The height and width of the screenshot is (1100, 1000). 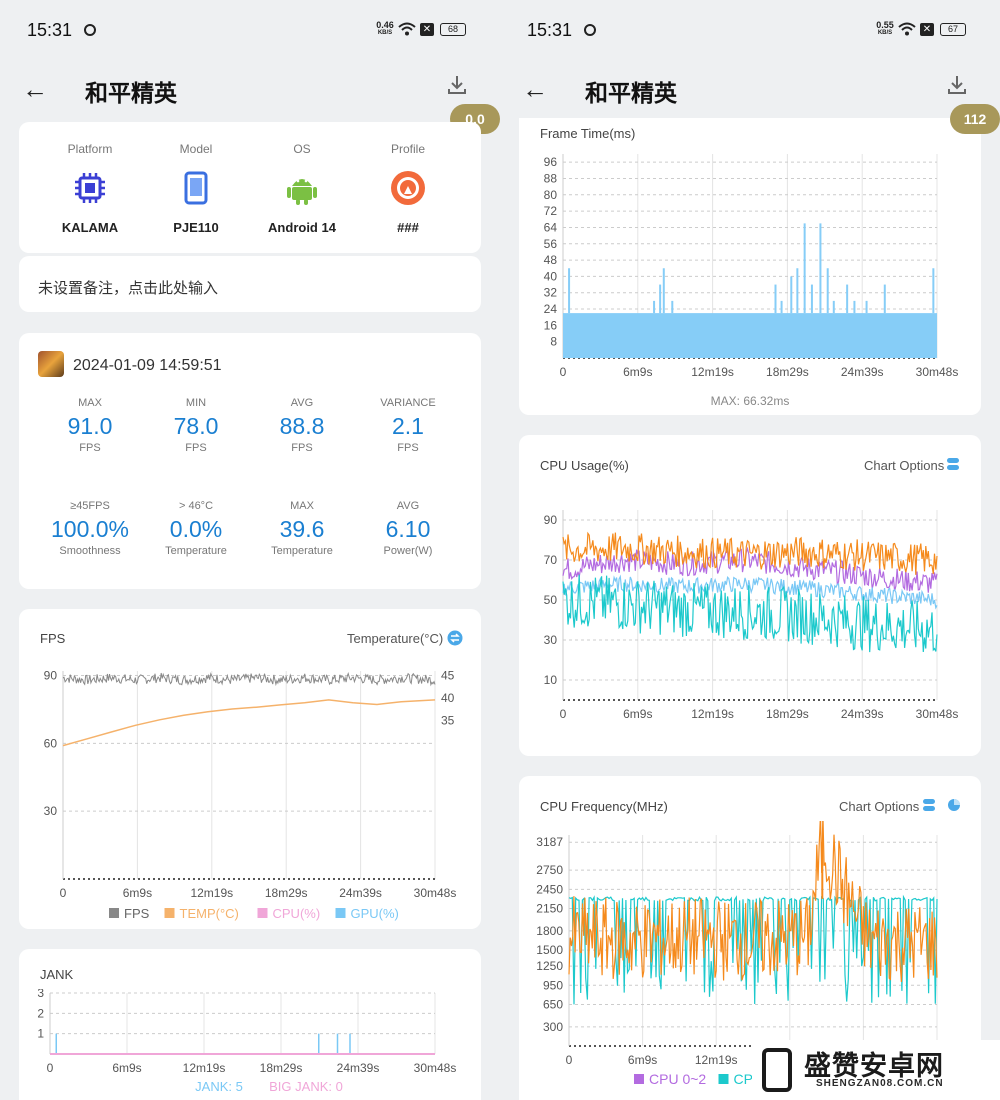 I want to click on y-tick-label: 16, so click(x=551, y=325).